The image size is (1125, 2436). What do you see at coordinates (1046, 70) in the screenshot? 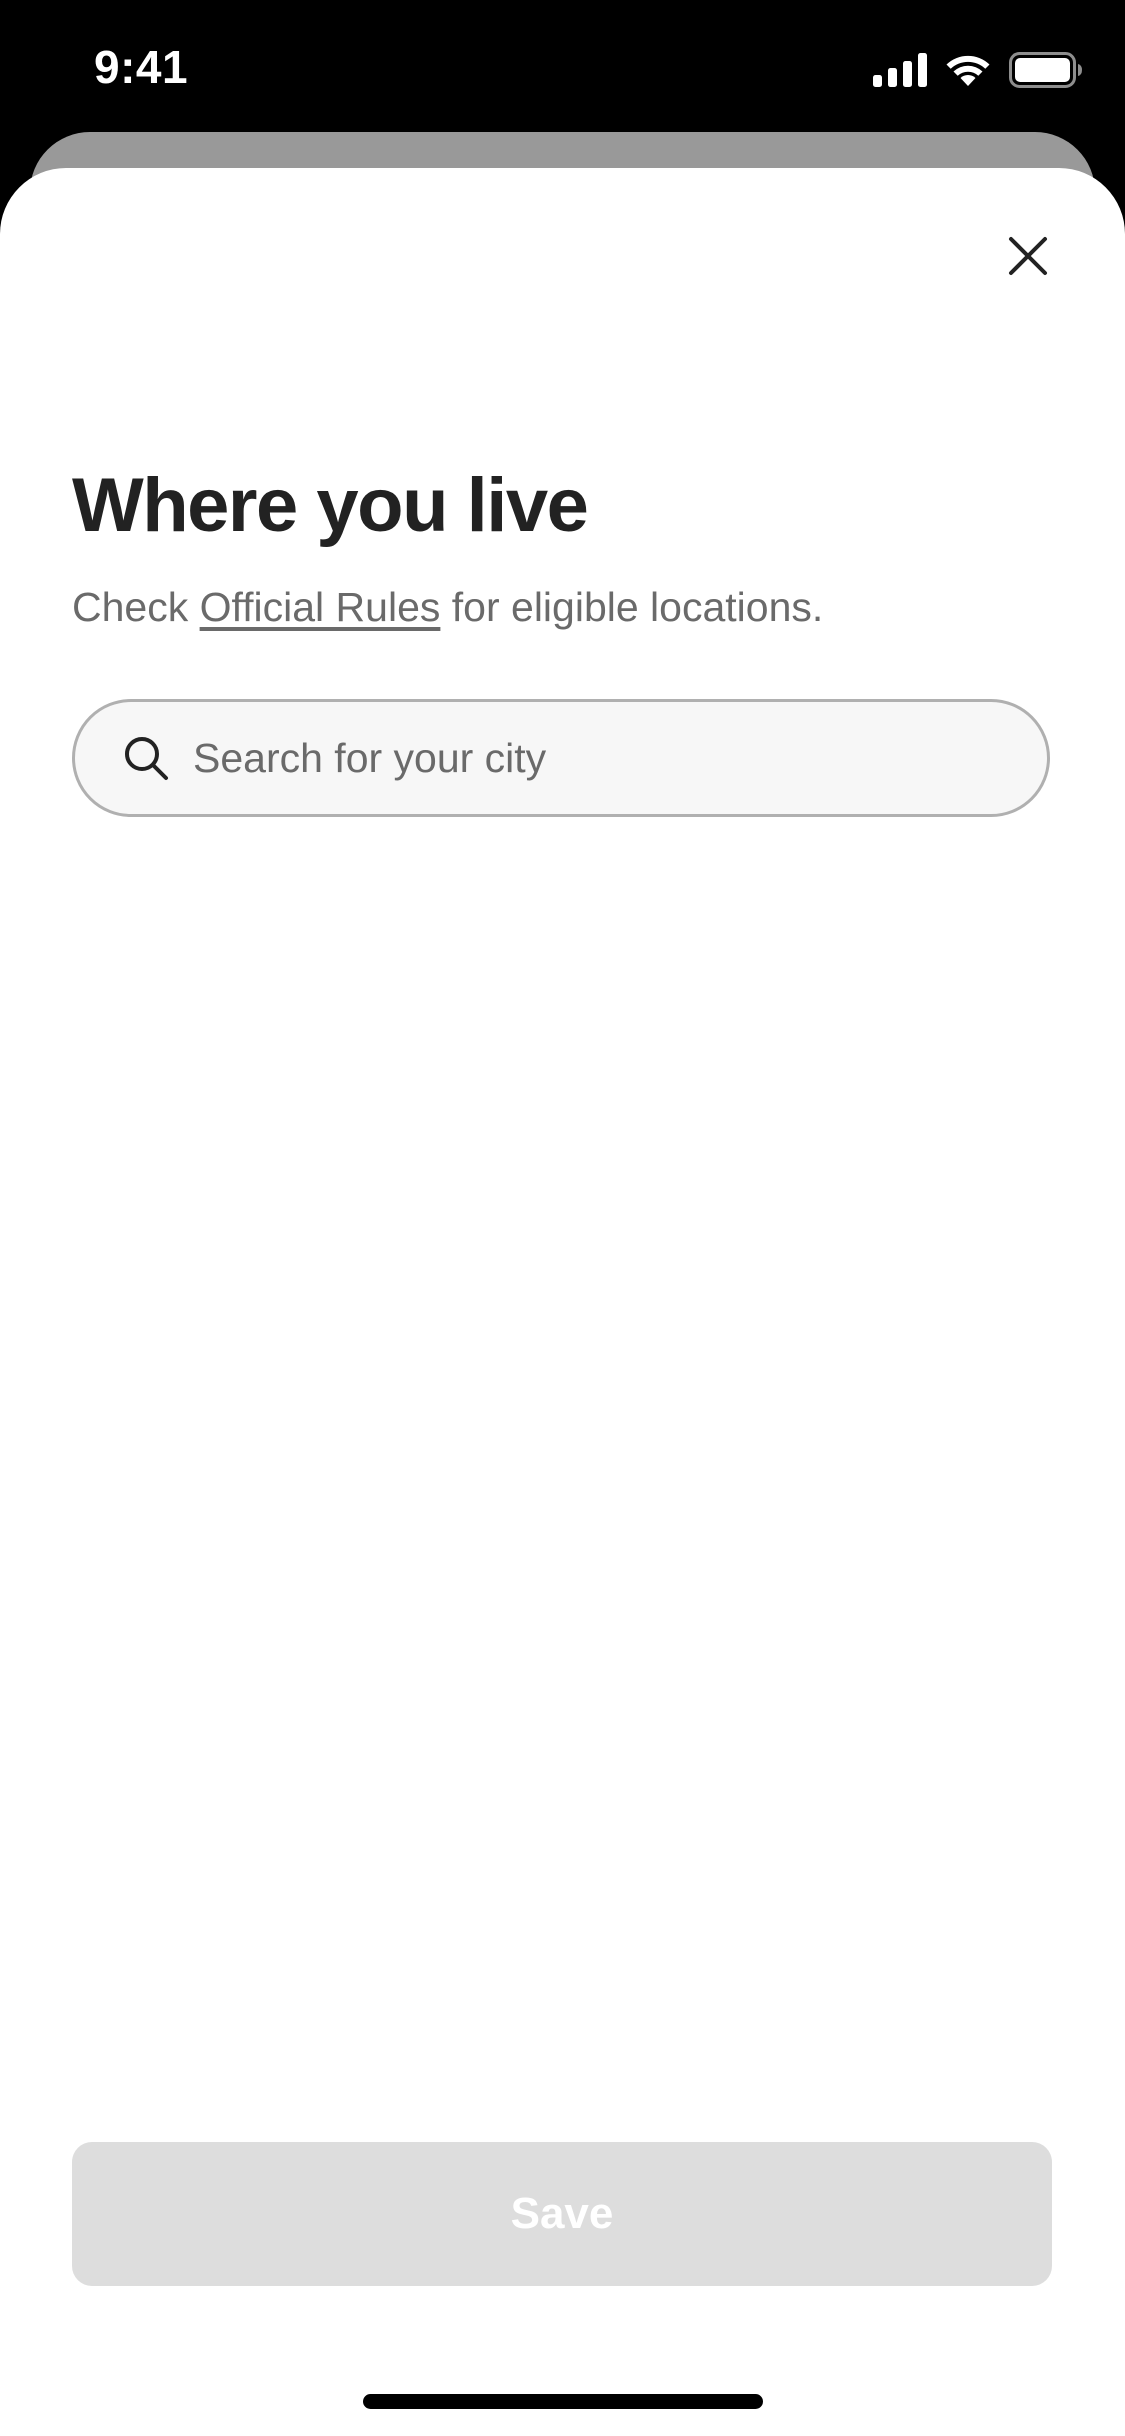
I see `battery-icon` at bounding box center [1046, 70].